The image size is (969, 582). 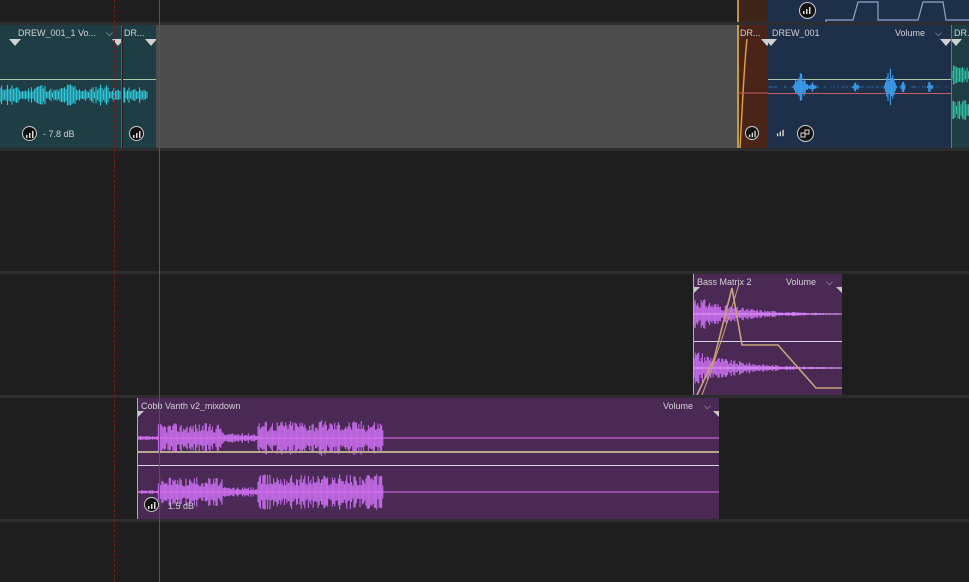 I want to click on clip-drew-001: DREW_001 Volume ⌵, so click(x=860, y=86).